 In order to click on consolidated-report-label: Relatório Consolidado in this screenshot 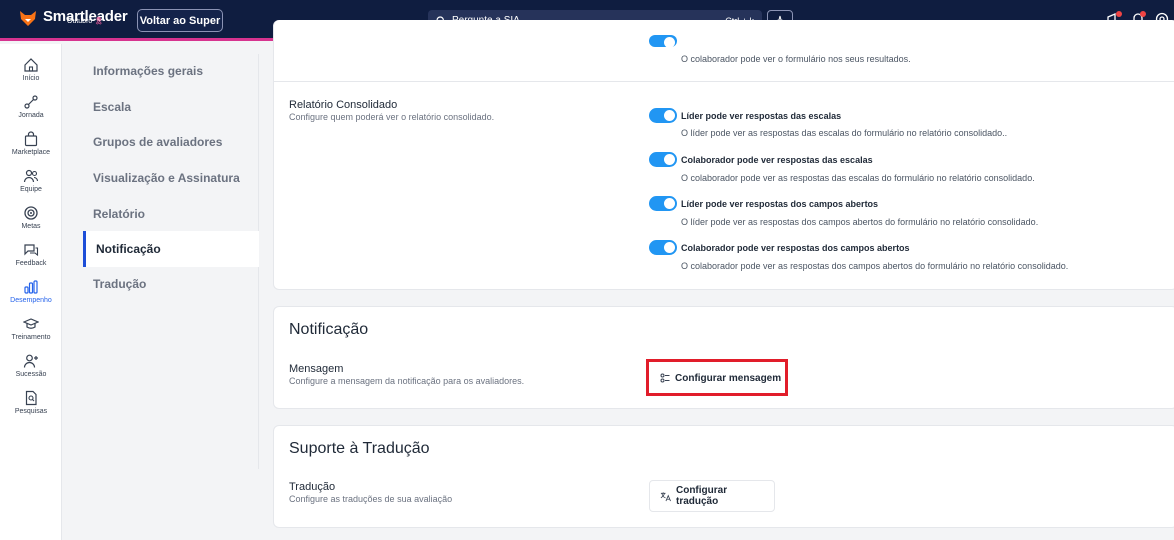, I will do `click(343, 105)`.